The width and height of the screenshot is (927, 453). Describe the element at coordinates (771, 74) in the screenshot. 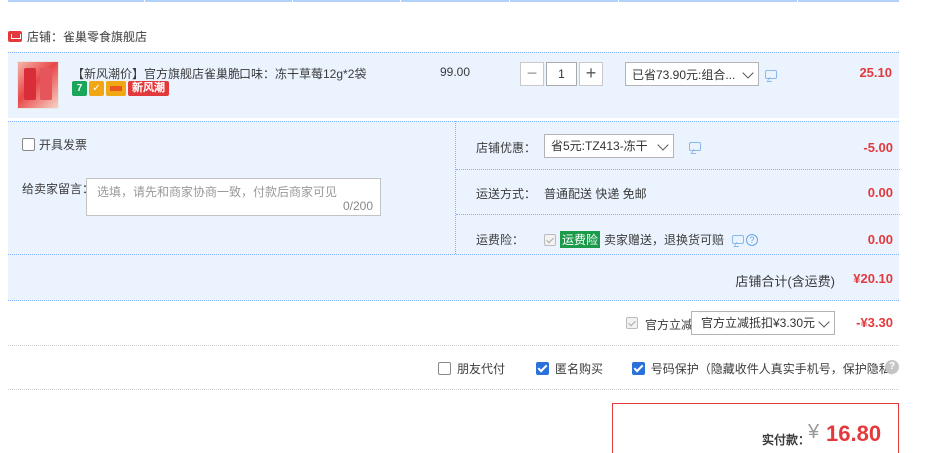

I see `promo-info-icon` at that location.